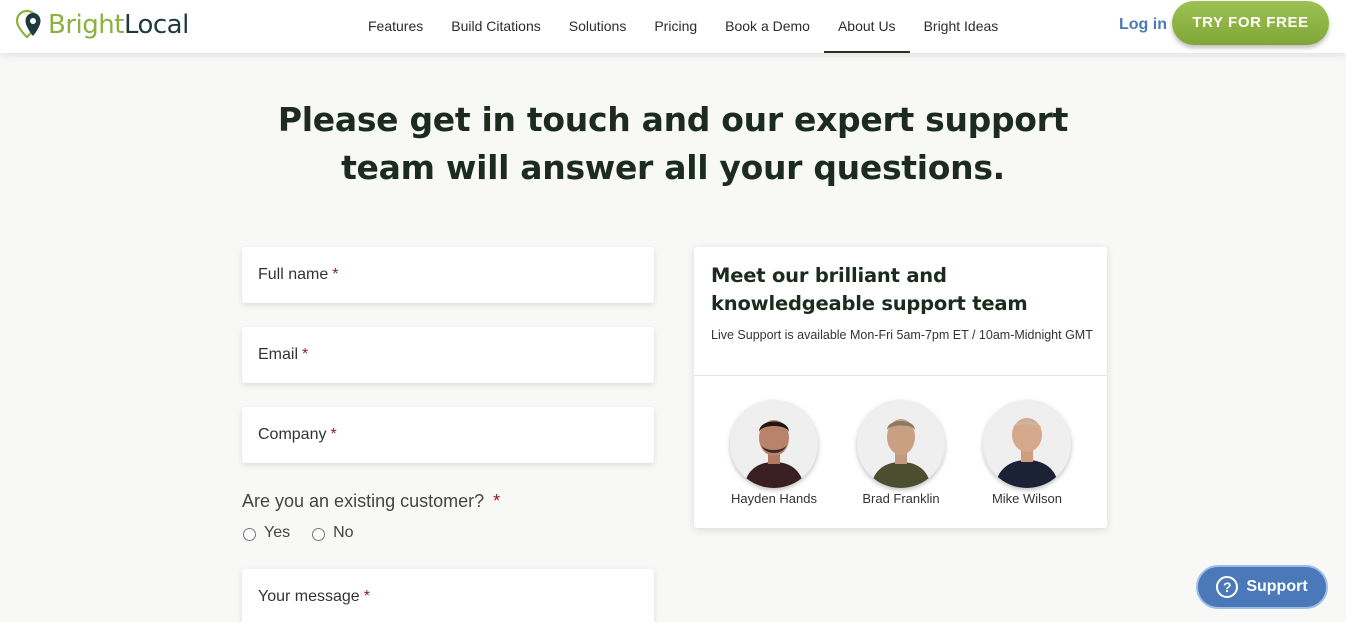  I want to click on brightlocal-logo: BrightLocal, so click(102, 25).